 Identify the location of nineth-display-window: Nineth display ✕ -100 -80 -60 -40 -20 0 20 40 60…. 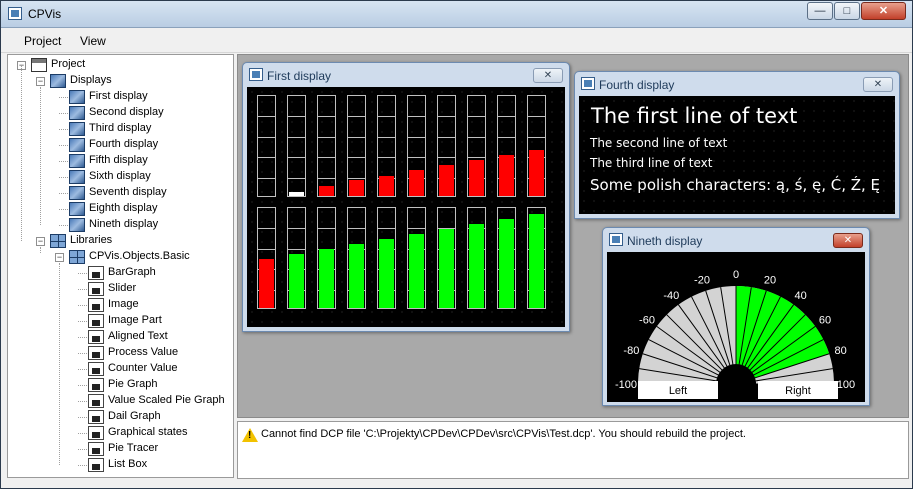
(736, 316).